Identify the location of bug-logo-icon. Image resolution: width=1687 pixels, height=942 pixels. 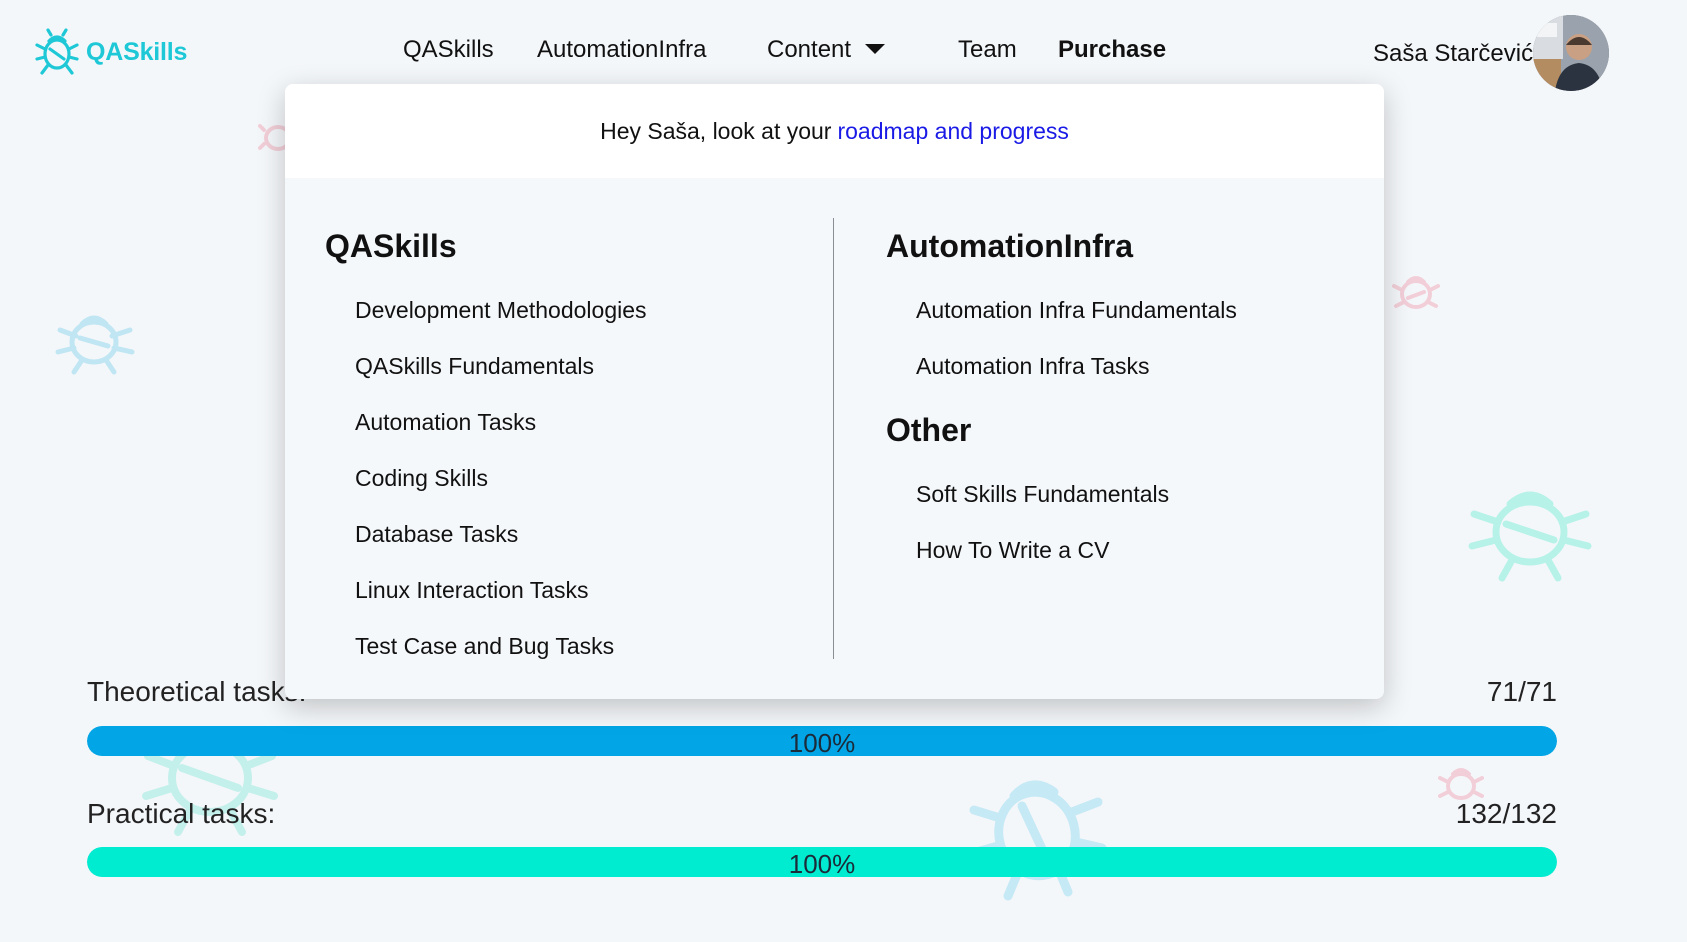
(57, 51).